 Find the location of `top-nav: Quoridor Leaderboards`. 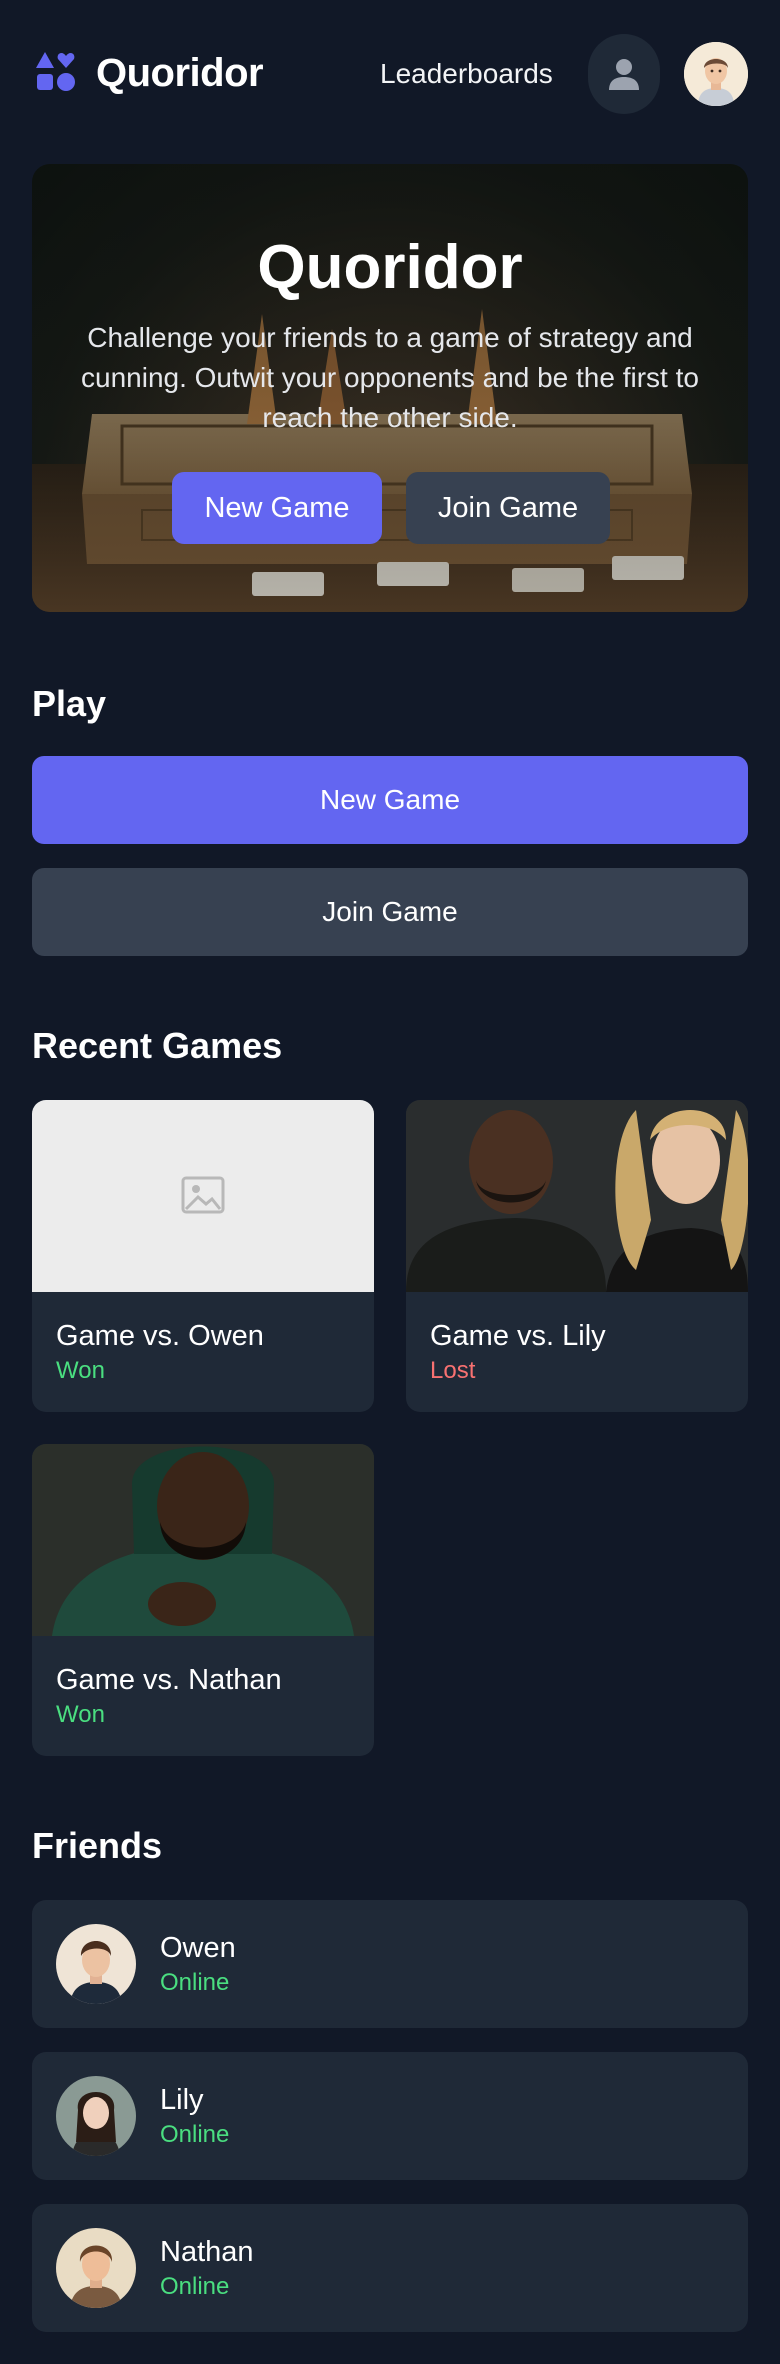

top-nav: Quoridor Leaderboards is located at coordinates (390, 74).